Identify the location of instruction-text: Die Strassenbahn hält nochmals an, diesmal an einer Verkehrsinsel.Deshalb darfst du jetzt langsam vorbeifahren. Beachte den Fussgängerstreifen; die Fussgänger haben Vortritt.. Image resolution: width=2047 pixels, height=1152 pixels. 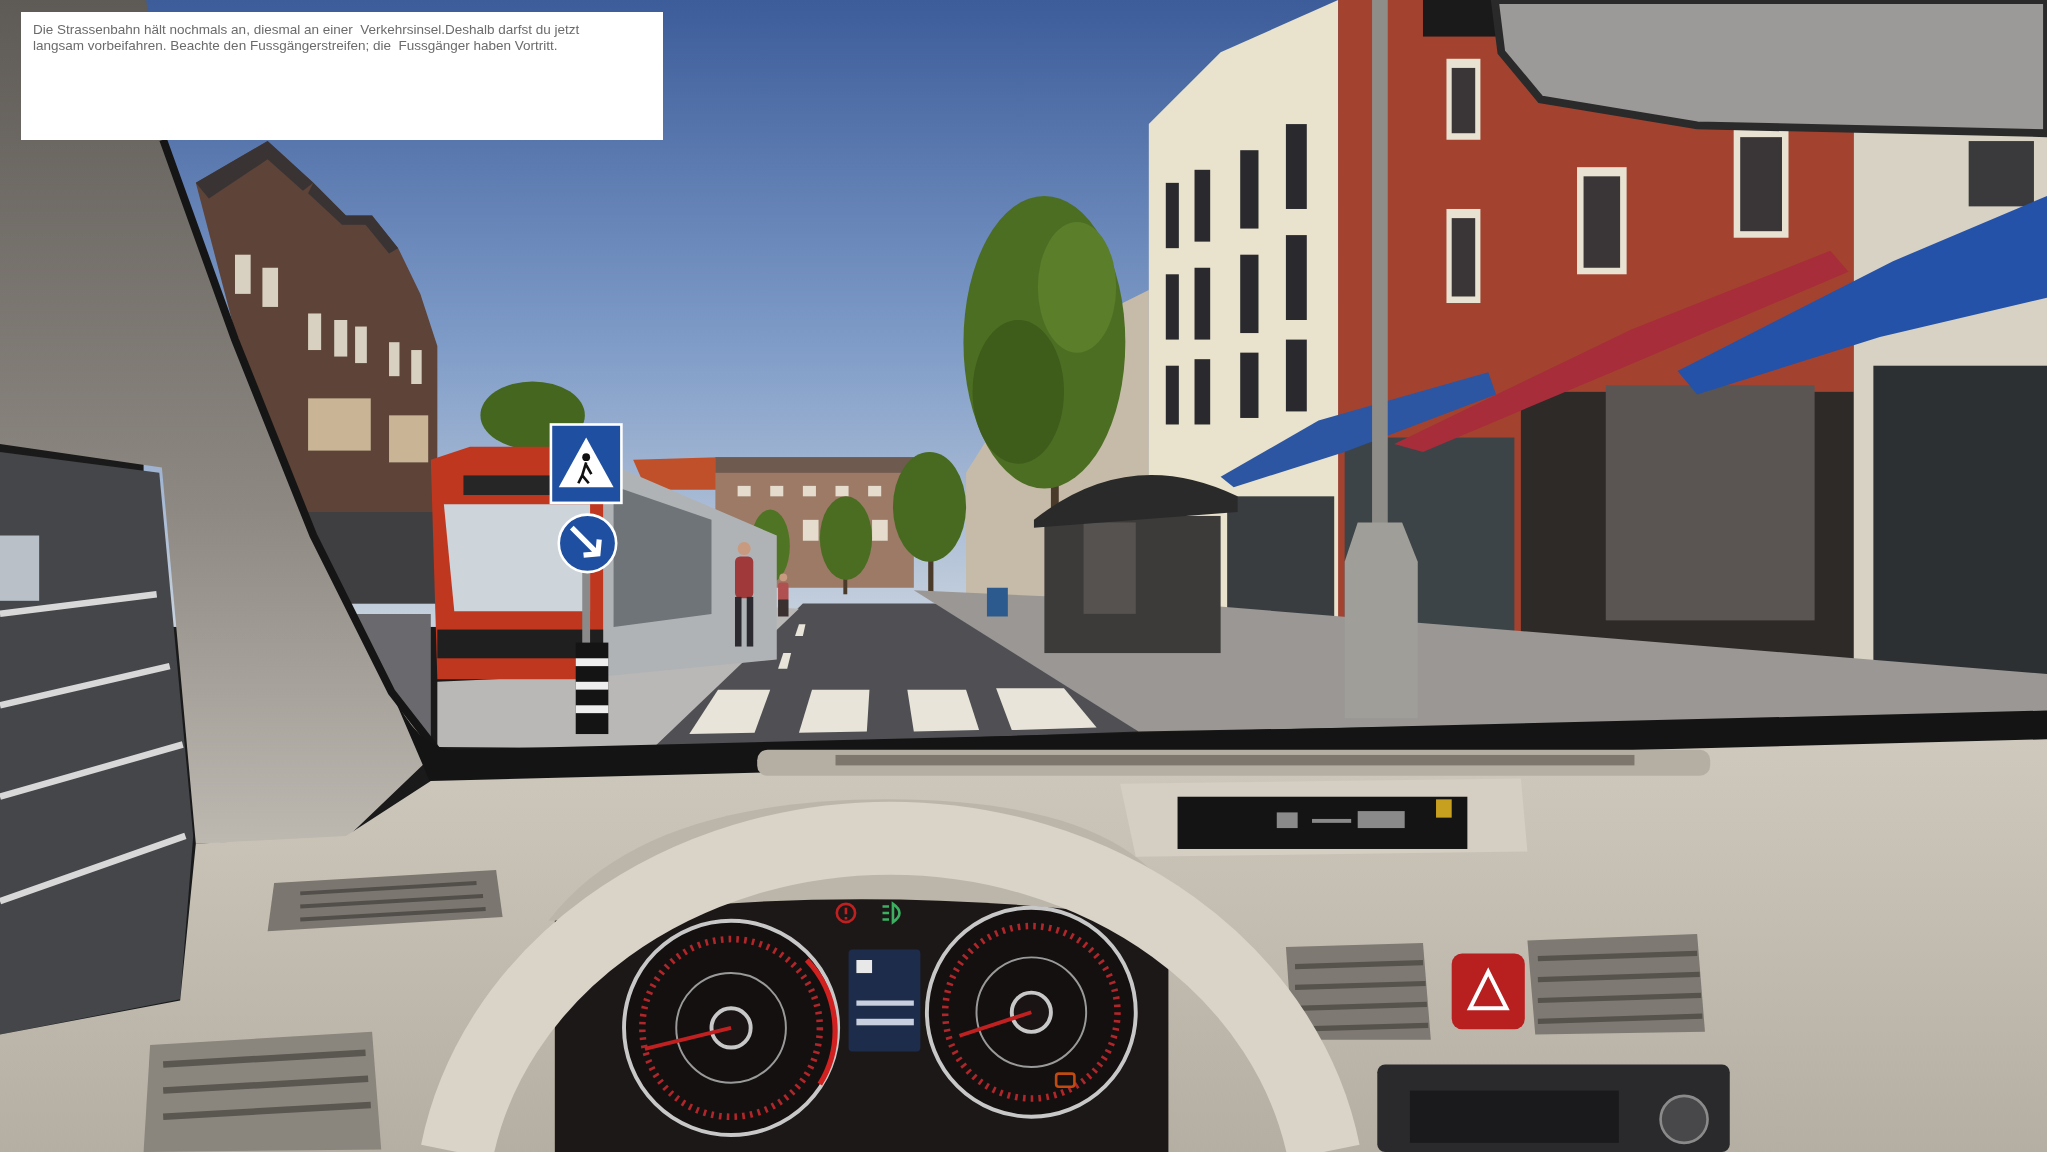
(307, 38).